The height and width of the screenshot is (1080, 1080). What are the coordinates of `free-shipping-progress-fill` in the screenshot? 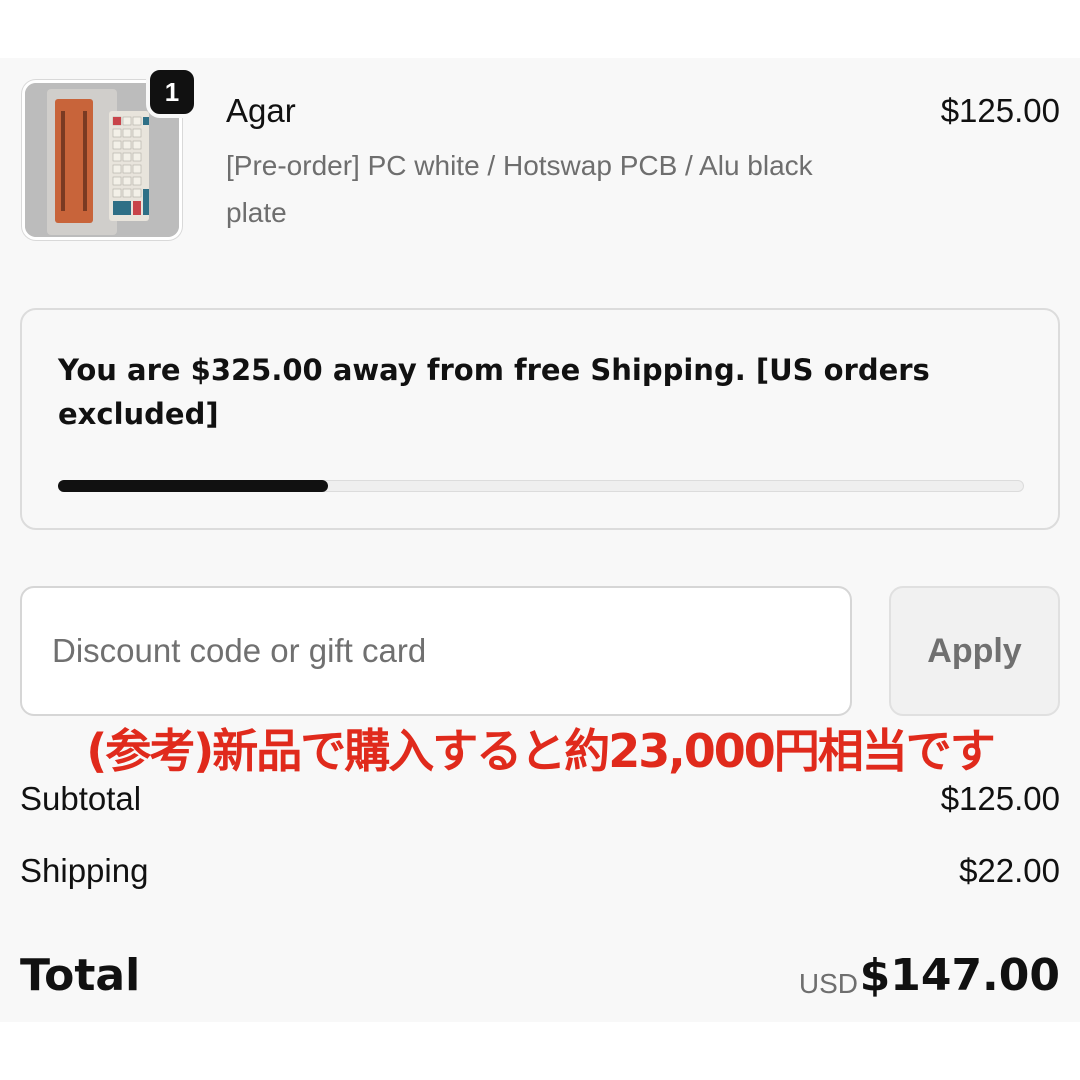 It's located at (193, 486).